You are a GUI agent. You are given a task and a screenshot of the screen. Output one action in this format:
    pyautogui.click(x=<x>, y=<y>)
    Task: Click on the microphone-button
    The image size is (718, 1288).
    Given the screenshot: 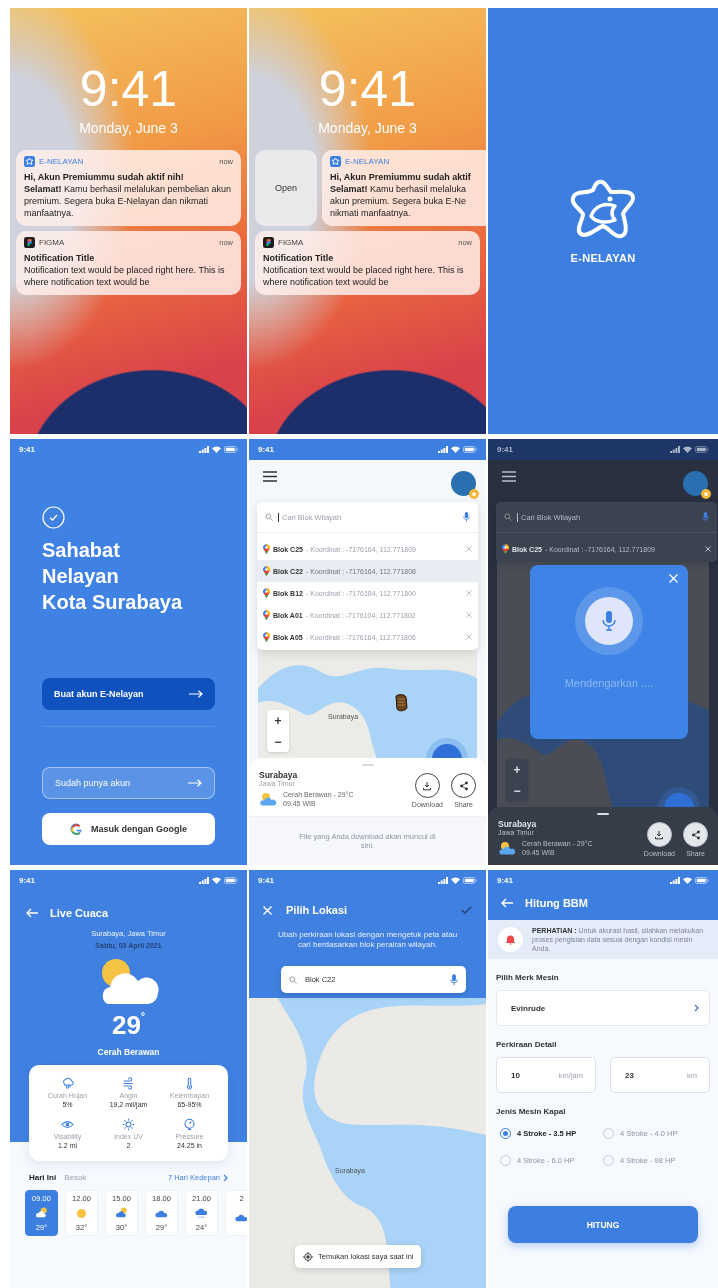 What is the action you would take?
    pyautogui.click(x=609, y=621)
    